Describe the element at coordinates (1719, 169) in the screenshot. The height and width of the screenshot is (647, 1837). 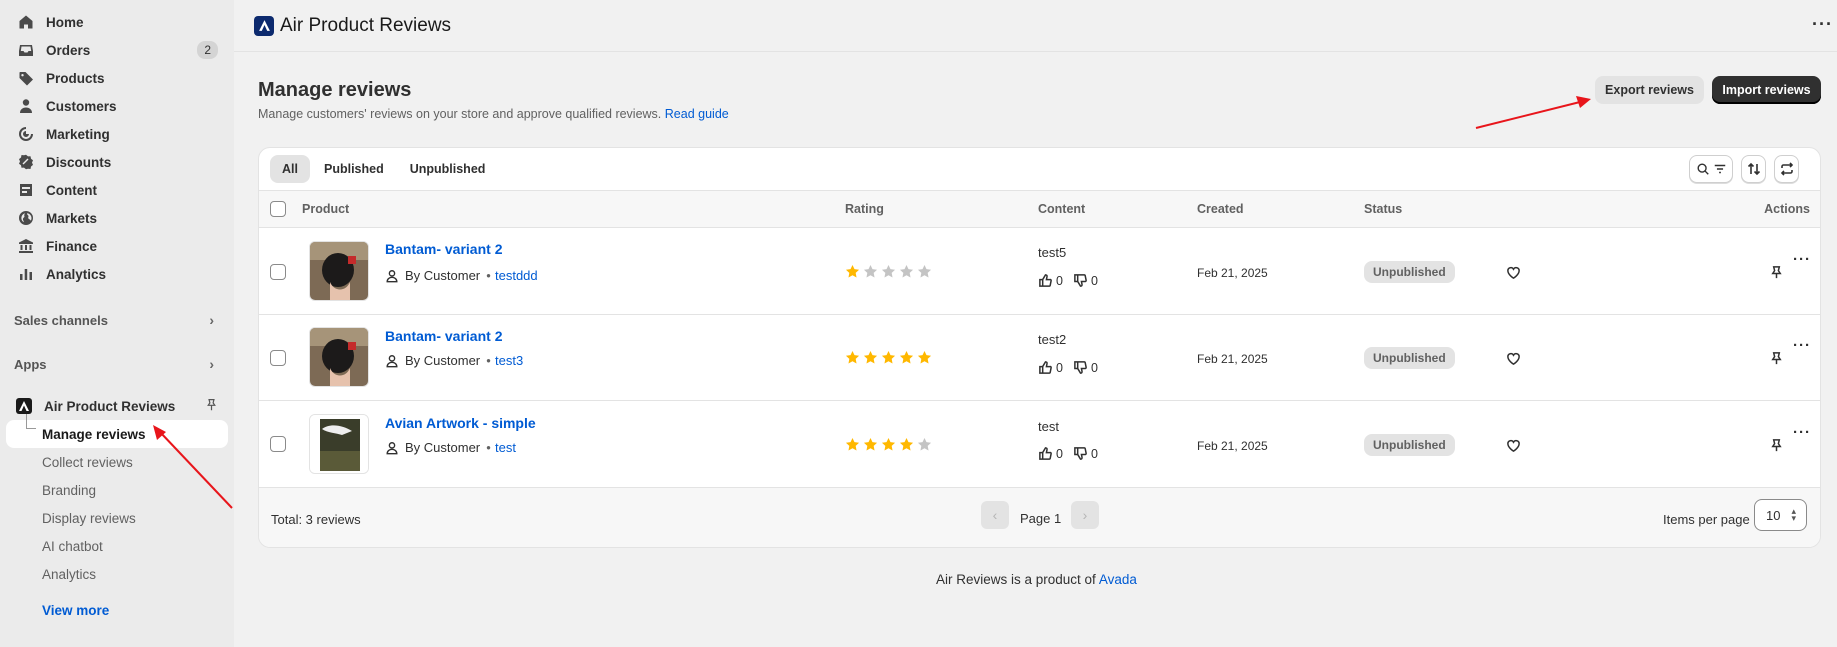
I see `filter-icon` at that location.